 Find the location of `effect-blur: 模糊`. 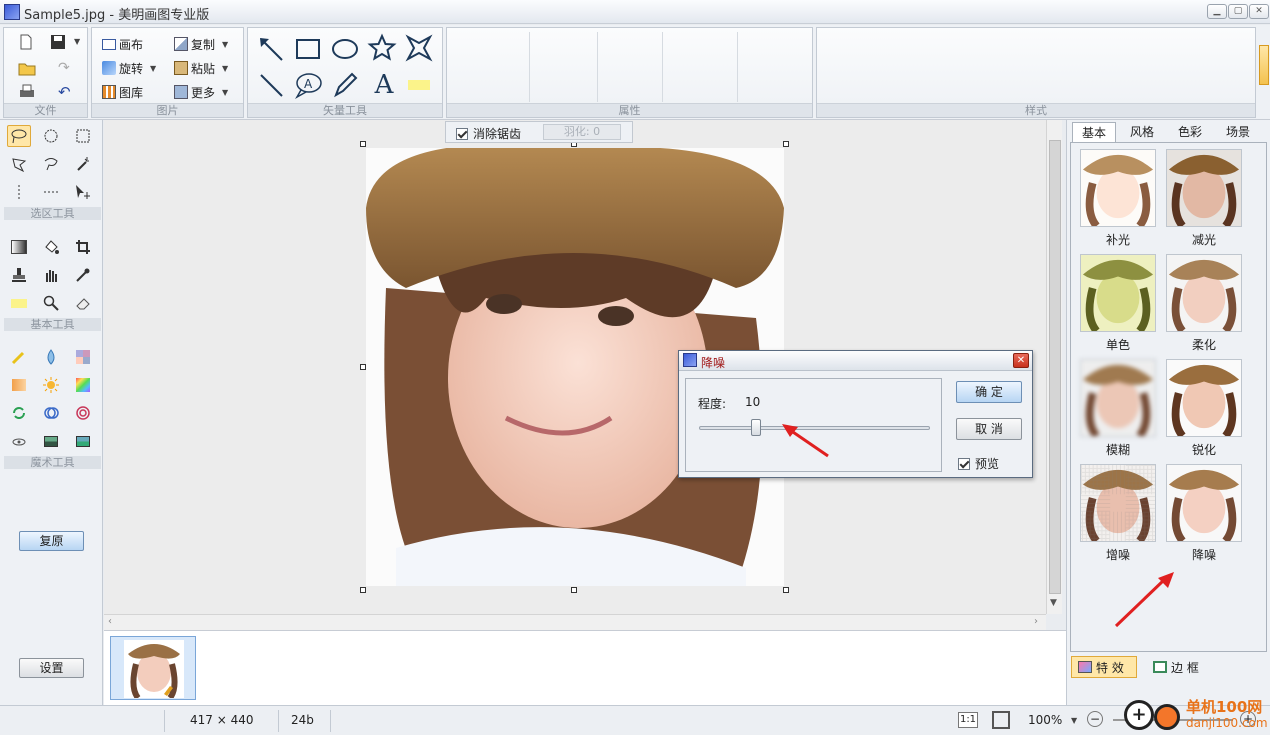

effect-blur: 模糊 is located at coordinates (1118, 408).